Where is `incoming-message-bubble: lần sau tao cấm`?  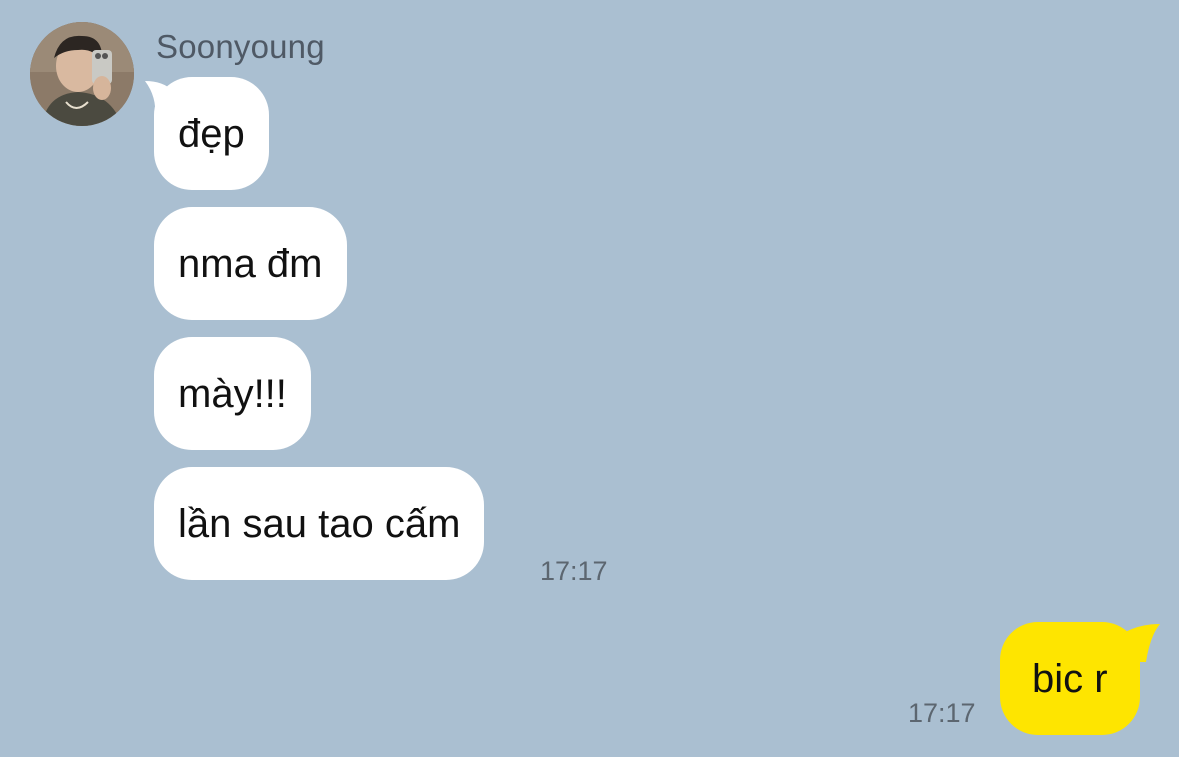
incoming-message-bubble: lần sau tao cấm is located at coordinates (319, 523).